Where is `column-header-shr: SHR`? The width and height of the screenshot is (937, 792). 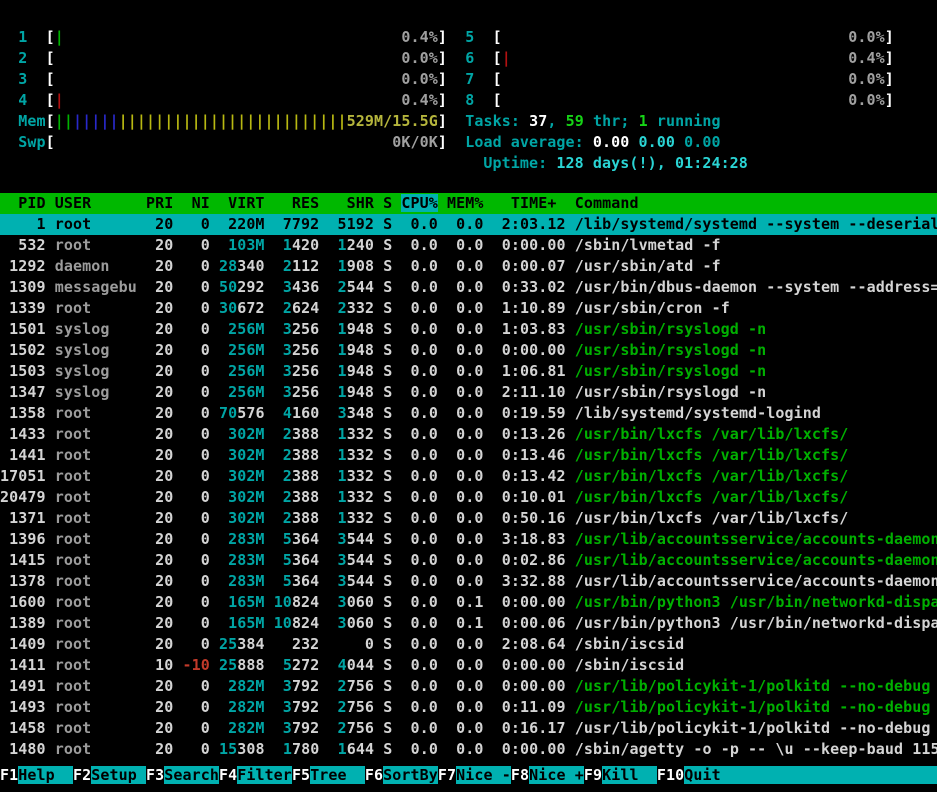
column-header-shr: SHR is located at coordinates (351, 203).